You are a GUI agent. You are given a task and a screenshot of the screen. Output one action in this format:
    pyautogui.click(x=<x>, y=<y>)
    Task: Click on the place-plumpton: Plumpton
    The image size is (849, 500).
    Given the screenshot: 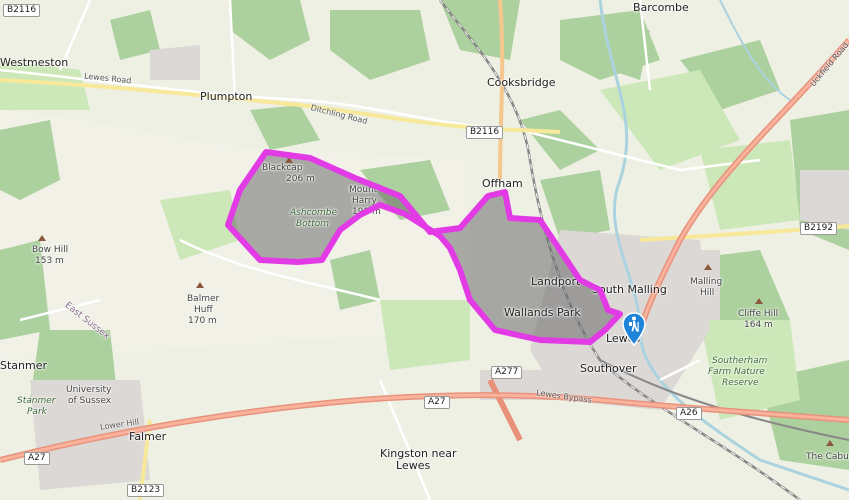 What is the action you would take?
    pyautogui.click(x=226, y=96)
    